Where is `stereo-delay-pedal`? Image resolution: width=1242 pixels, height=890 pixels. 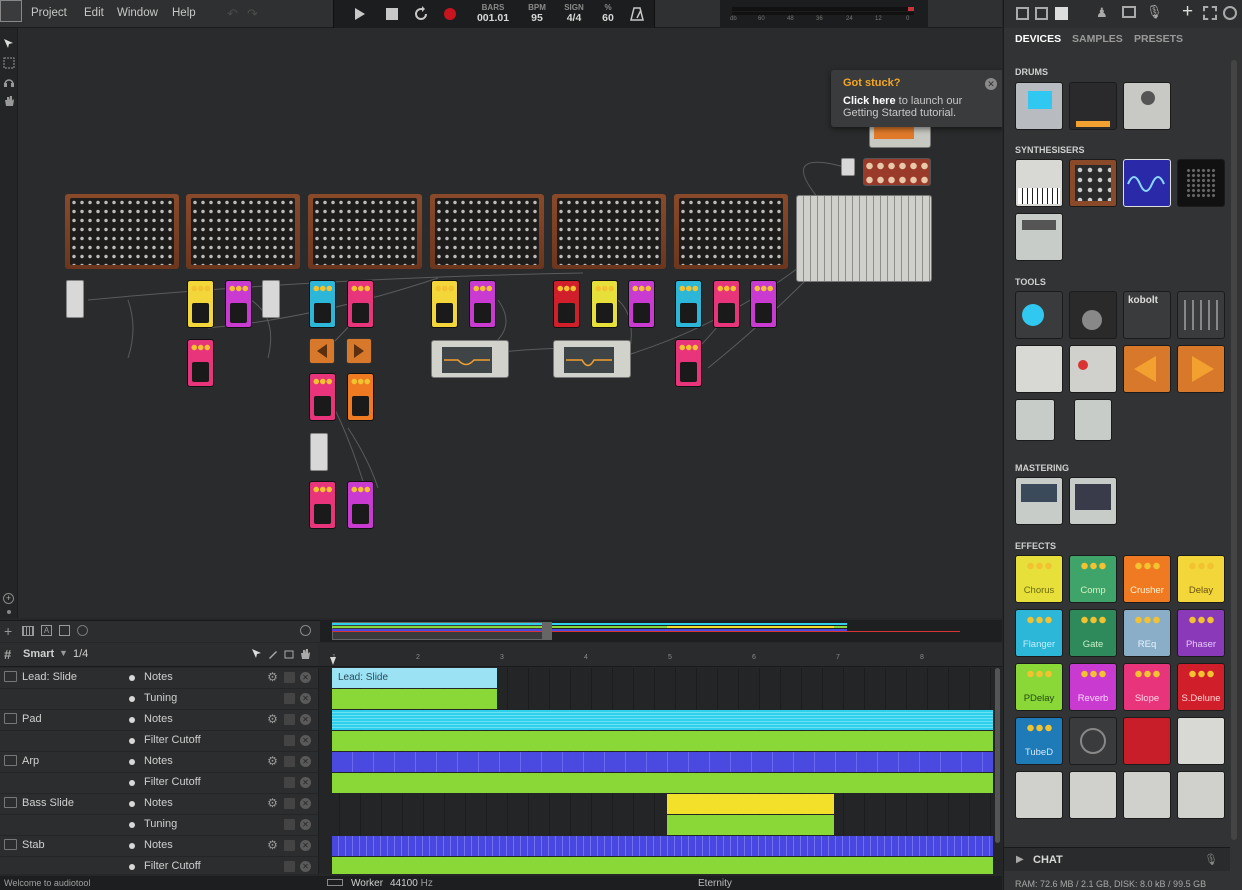 stereo-delay-pedal is located at coordinates (566, 304).